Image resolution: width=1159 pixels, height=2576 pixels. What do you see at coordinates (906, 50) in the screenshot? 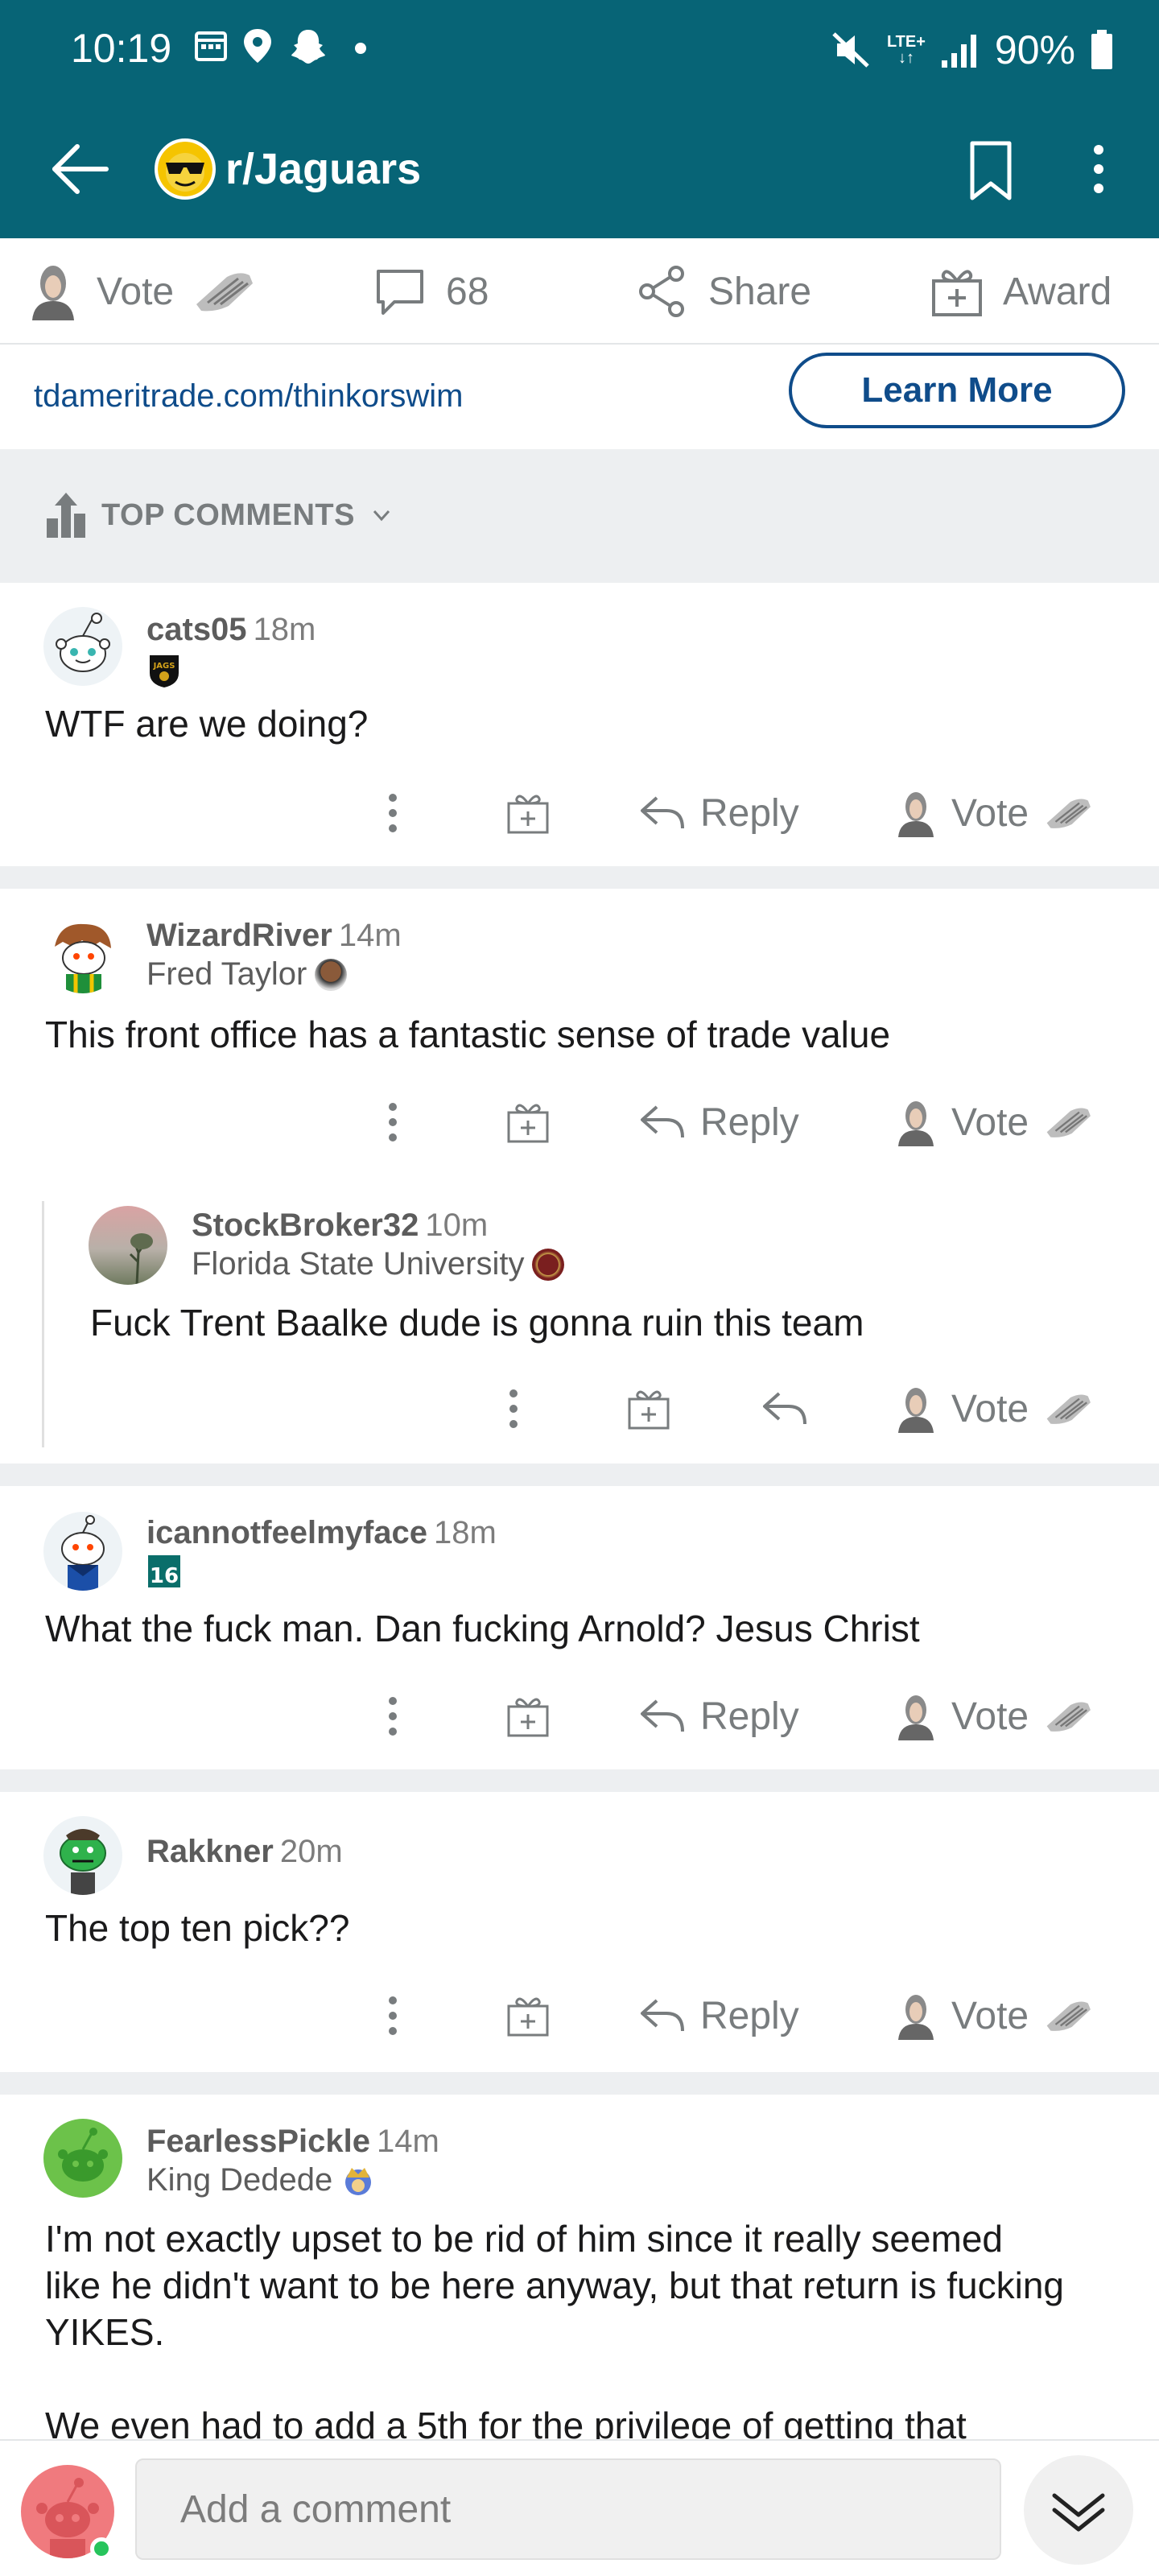
I see `network-type: LTE+ ↓↑` at bounding box center [906, 50].